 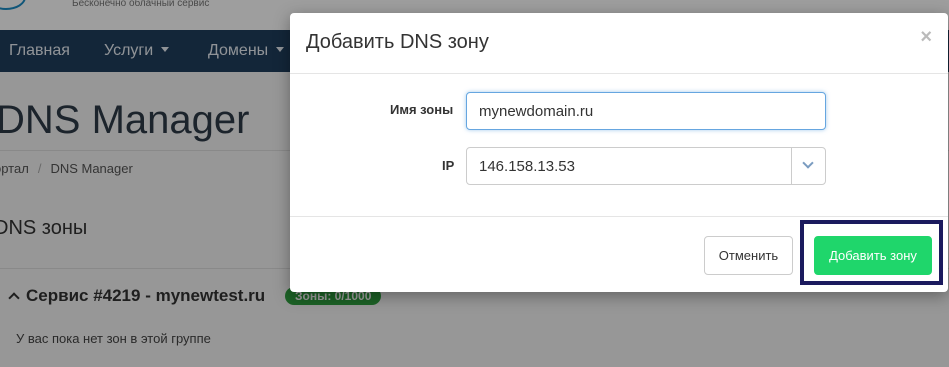 What do you see at coordinates (926, 37) in the screenshot?
I see `close-icon: ×` at bounding box center [926, 37].